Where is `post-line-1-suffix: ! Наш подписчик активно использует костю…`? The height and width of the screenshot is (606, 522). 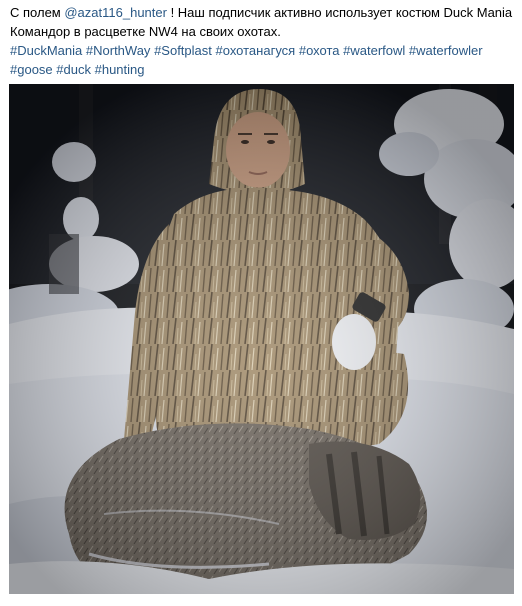
post-line-1-suffix: ! Наш подписчик активно использует костю… is located at coordinates (339, 12).